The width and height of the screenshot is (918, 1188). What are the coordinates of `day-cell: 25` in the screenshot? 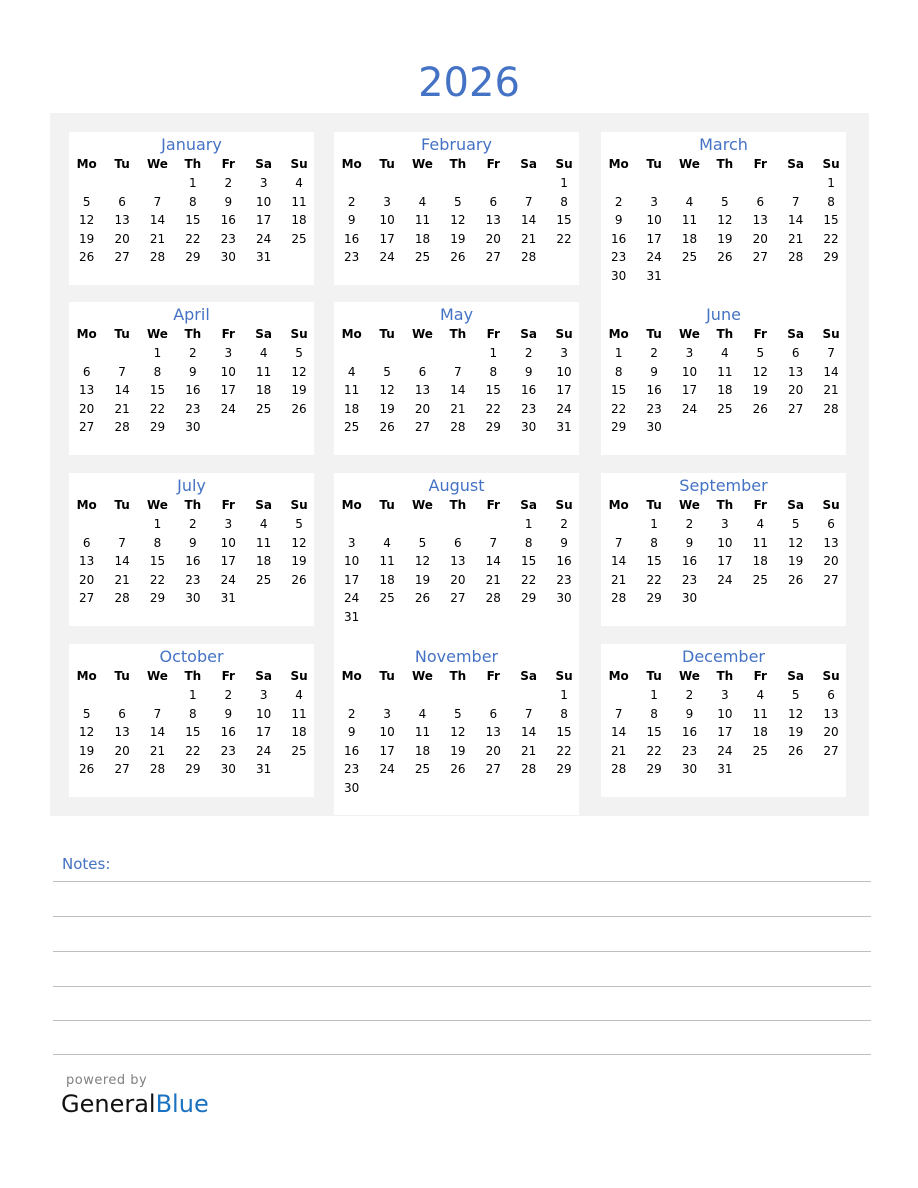 It's located at (422, 769).